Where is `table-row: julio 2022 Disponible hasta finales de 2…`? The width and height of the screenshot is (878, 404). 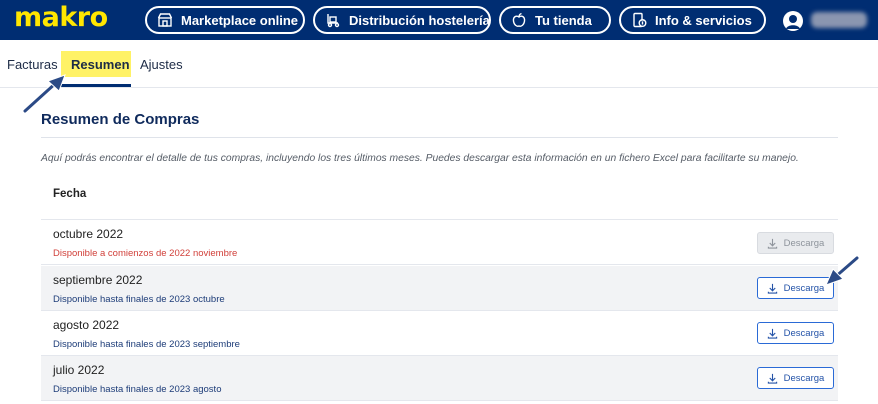
table-row: julio 2022 Disponible hasta finales de 2… is located at coordinates (439, 378).